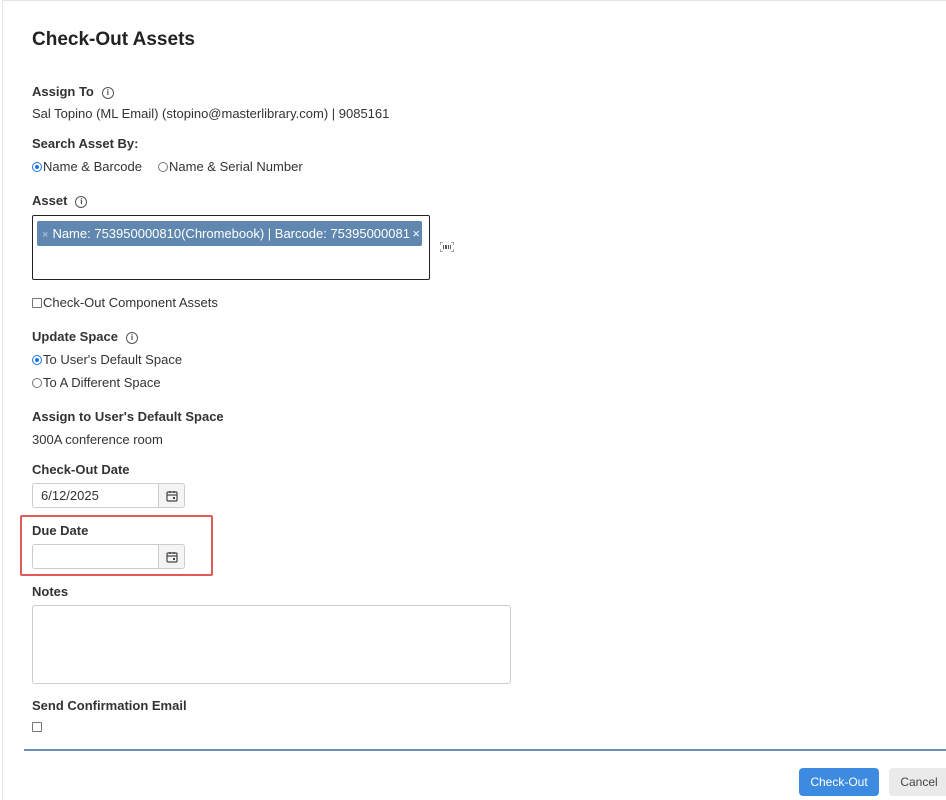 The height and width of the screenshot is (800, 946). I want to click on due-date-label: Due Date, so click(60, 530).